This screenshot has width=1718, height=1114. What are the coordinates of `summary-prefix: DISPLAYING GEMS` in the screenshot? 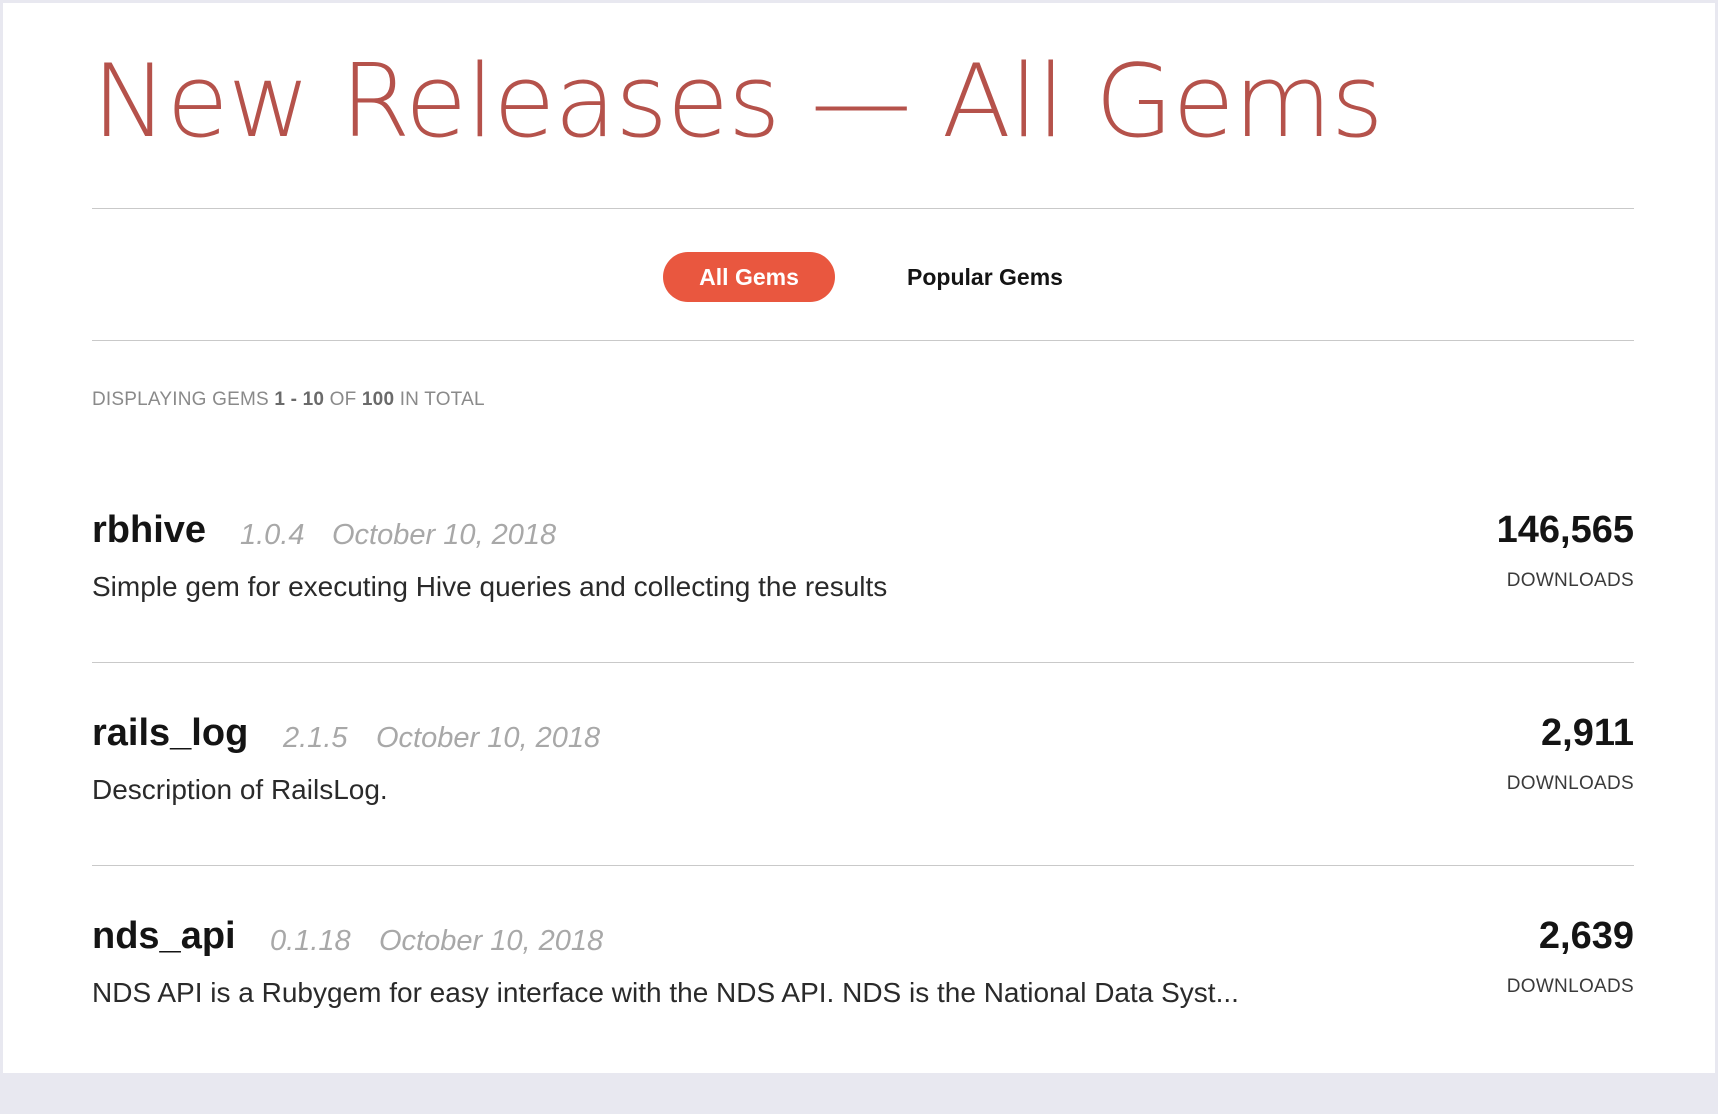 It's located at (180, 399).